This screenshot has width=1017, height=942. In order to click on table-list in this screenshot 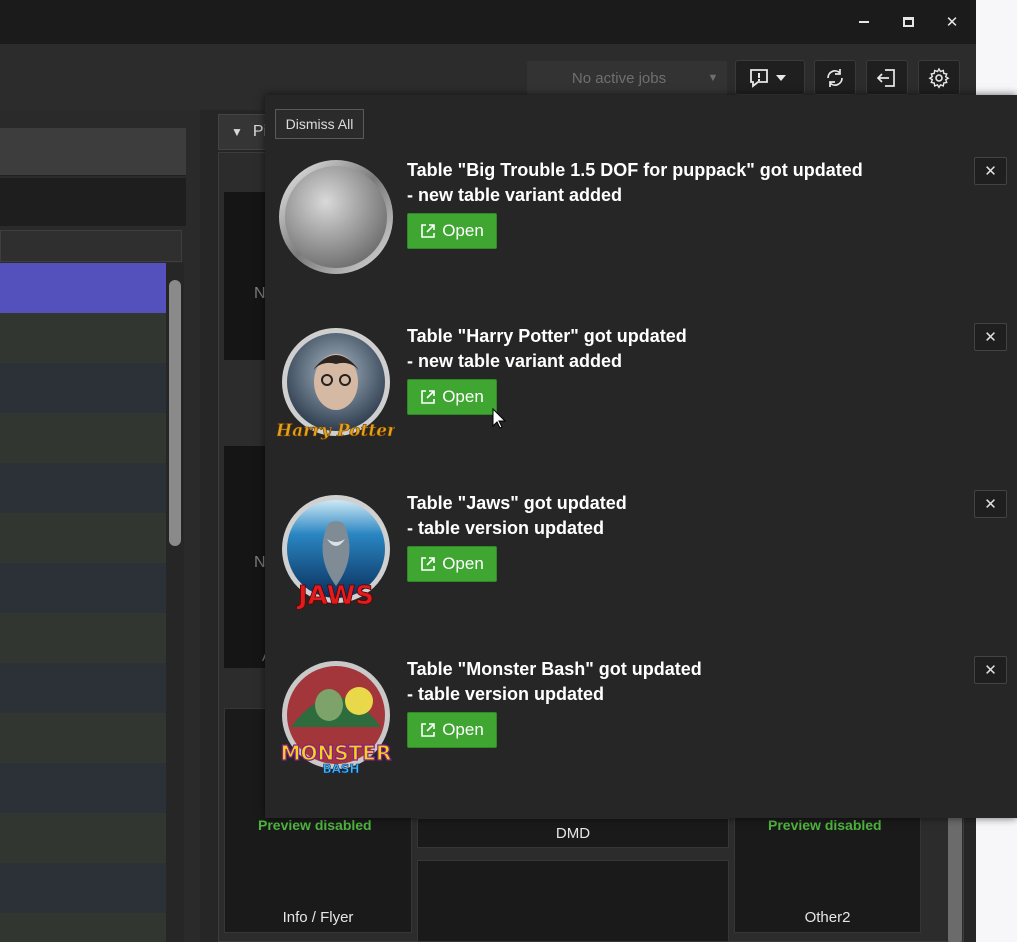, I will do `click(83, 602)`.